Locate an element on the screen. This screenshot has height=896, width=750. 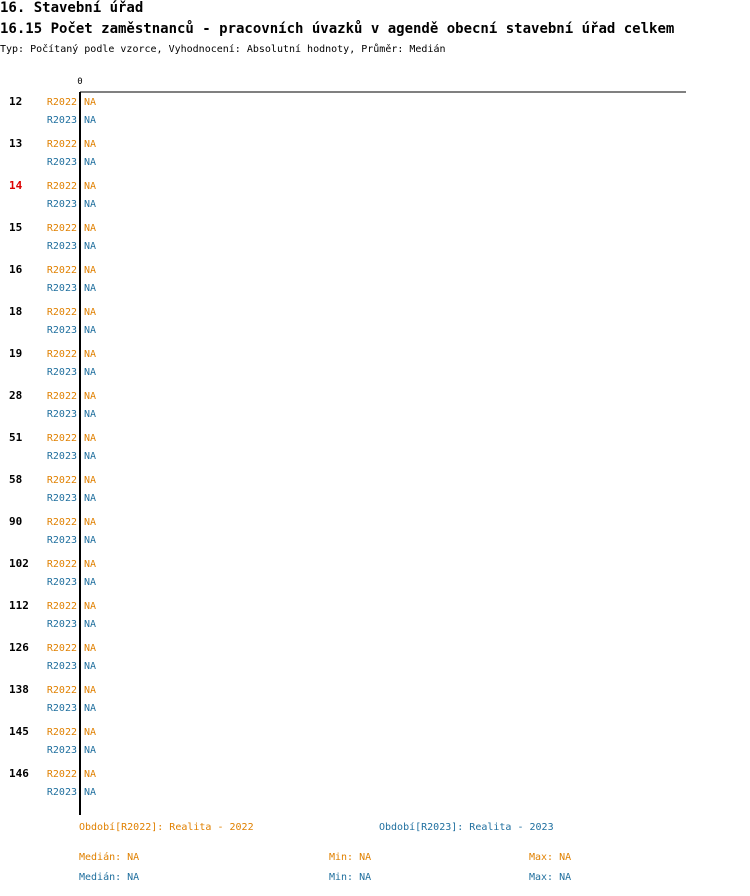
category-label: 126 is located at coordinates (19, 647).